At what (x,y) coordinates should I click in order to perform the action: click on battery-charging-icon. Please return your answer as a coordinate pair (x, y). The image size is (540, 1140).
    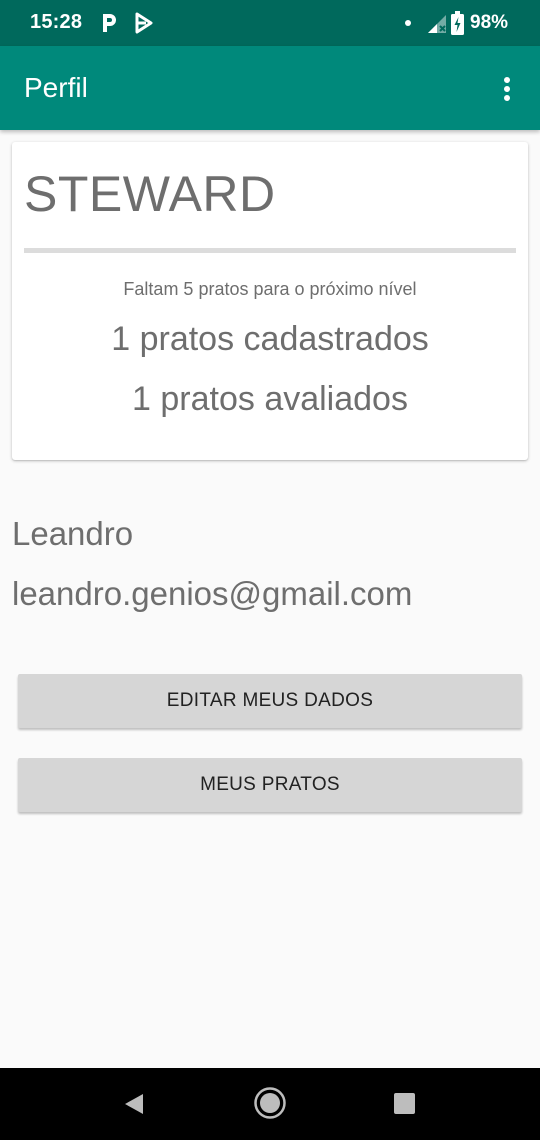
    Looking at the image, I should click on (457, 25).